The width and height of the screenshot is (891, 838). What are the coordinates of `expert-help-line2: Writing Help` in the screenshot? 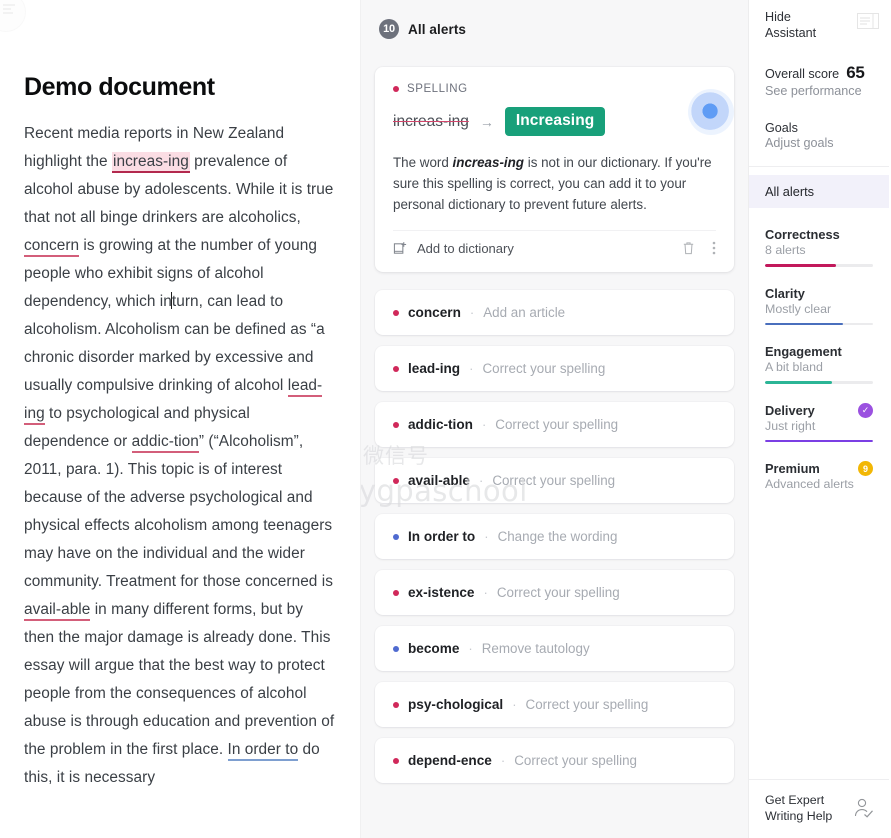 It's located at (799, 816).